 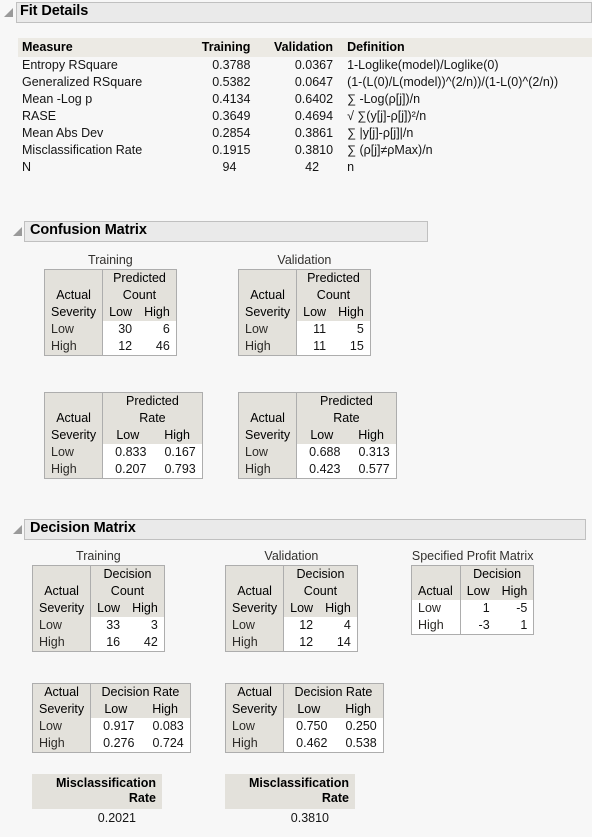 What do you see at coordinates (304, 12) in the screenshot?
I see `fit-details-title-bar` at bounding box center [304, 12].